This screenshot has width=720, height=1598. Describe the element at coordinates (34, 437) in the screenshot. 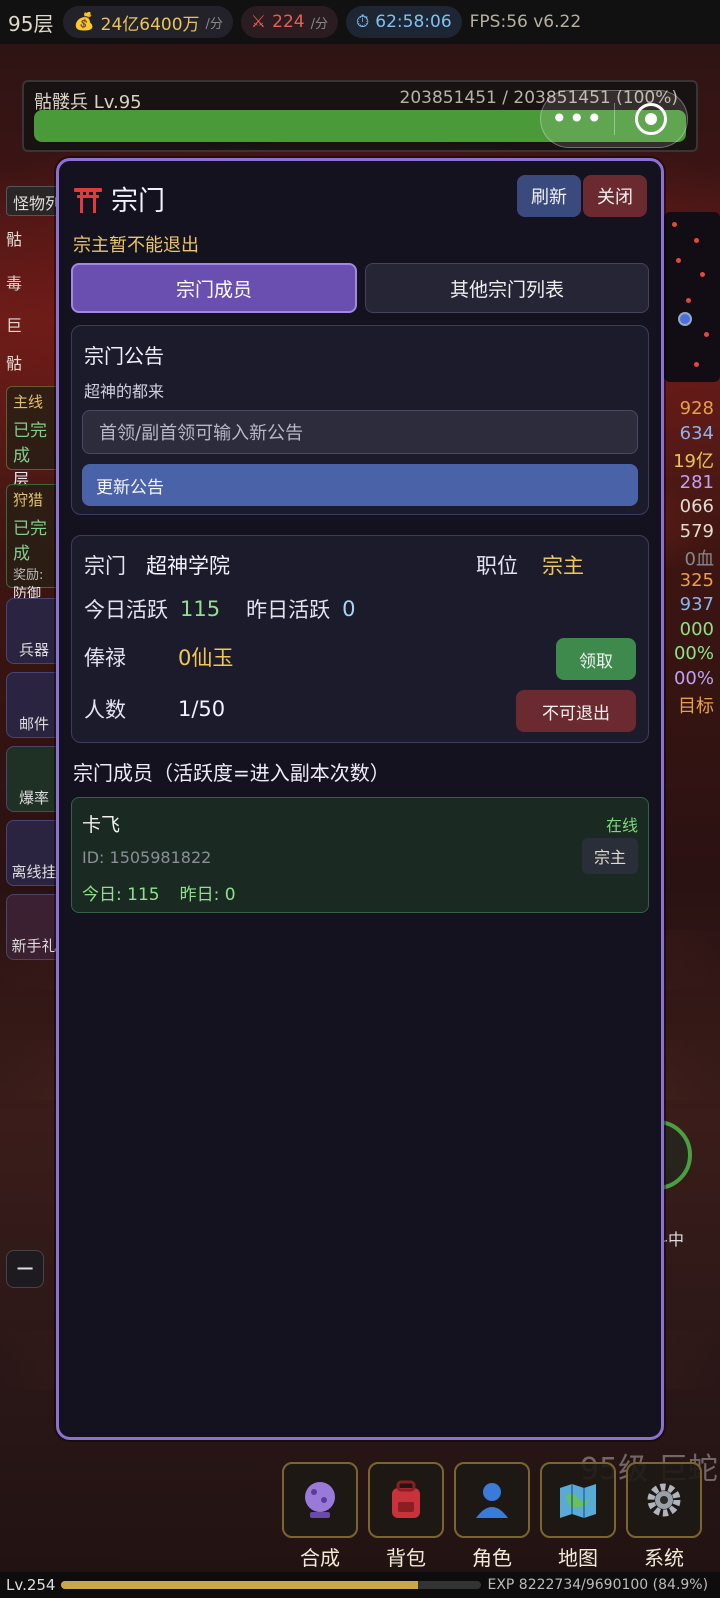

I see `main-quest-card: 主线 已完成 层` at that location.